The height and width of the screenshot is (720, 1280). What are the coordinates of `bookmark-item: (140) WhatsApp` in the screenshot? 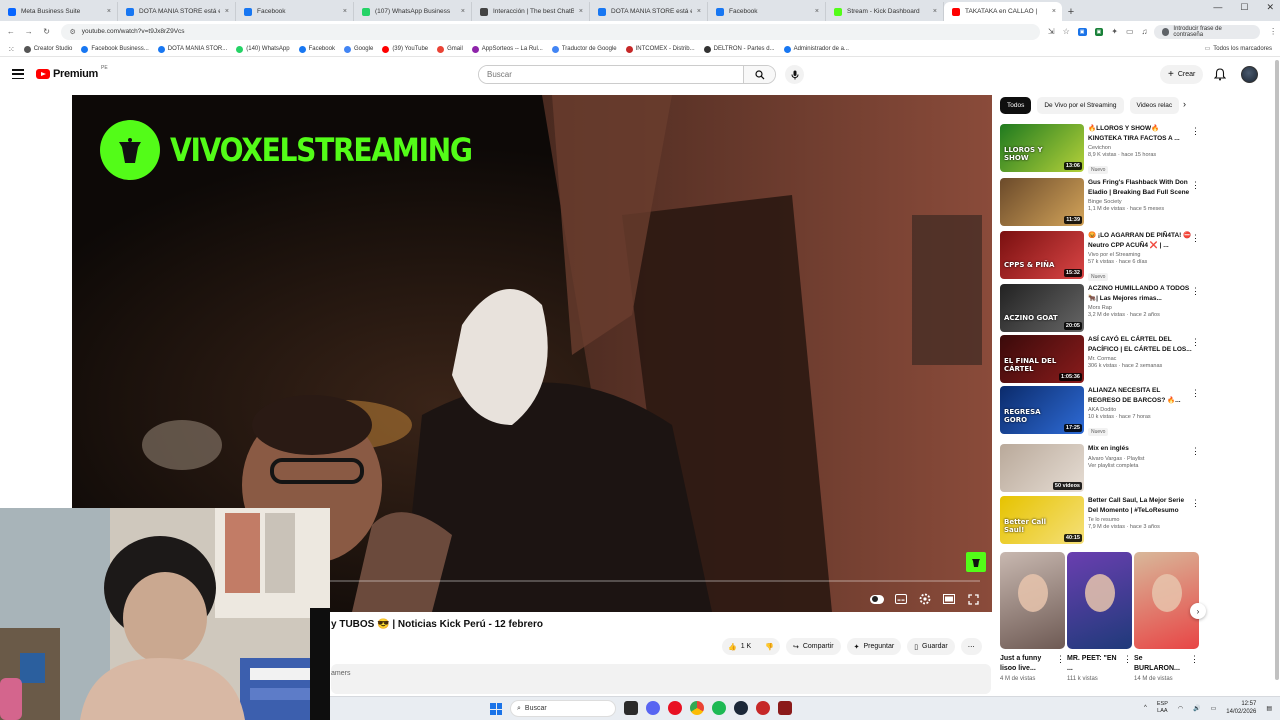 It's located at (263, 49).